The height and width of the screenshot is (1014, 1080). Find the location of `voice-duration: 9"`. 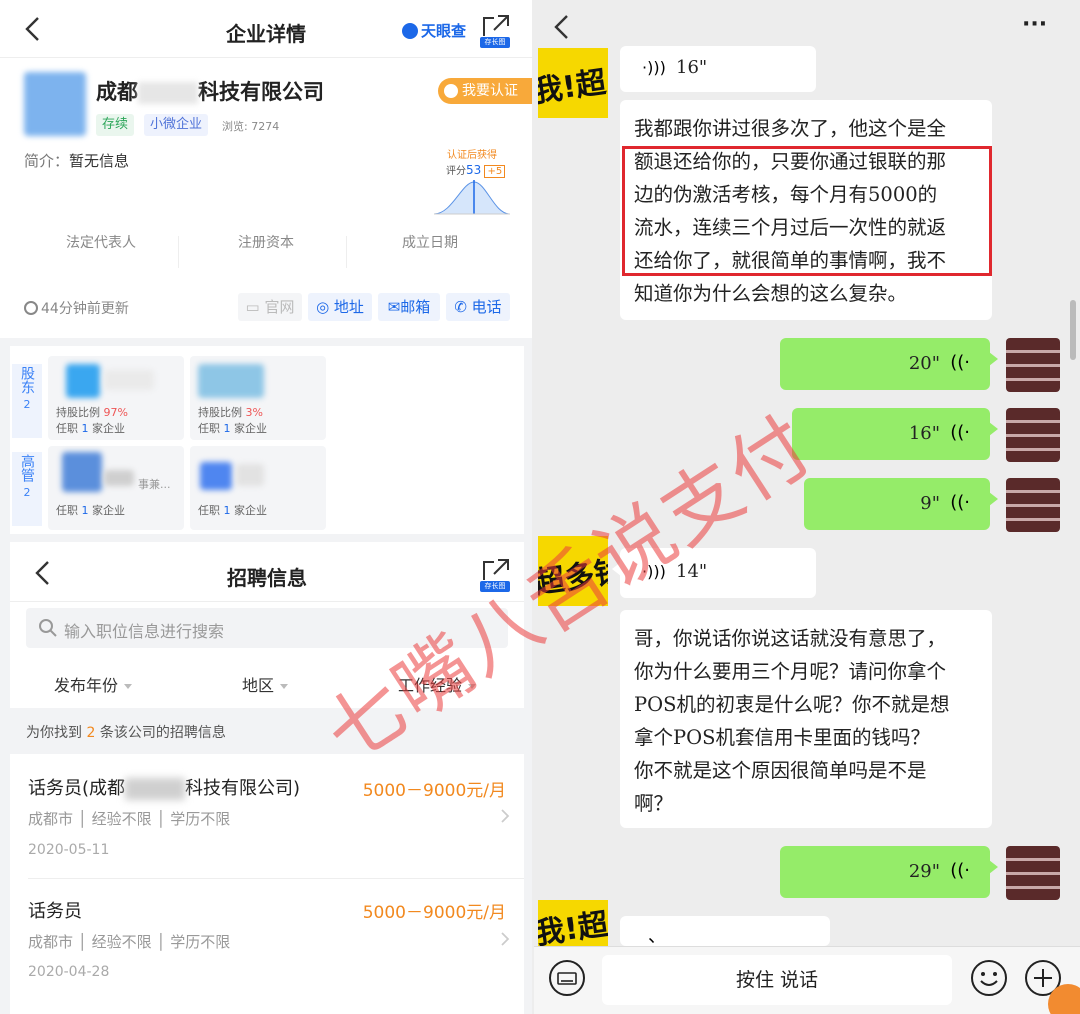

voice-duration: 9" is located at coordinates (930, 503).